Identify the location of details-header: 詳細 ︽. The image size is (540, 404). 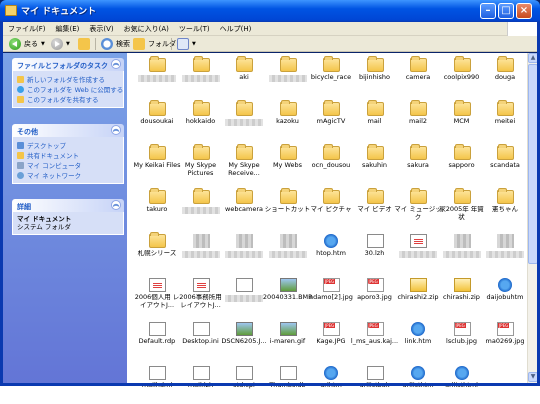
(68, 205).